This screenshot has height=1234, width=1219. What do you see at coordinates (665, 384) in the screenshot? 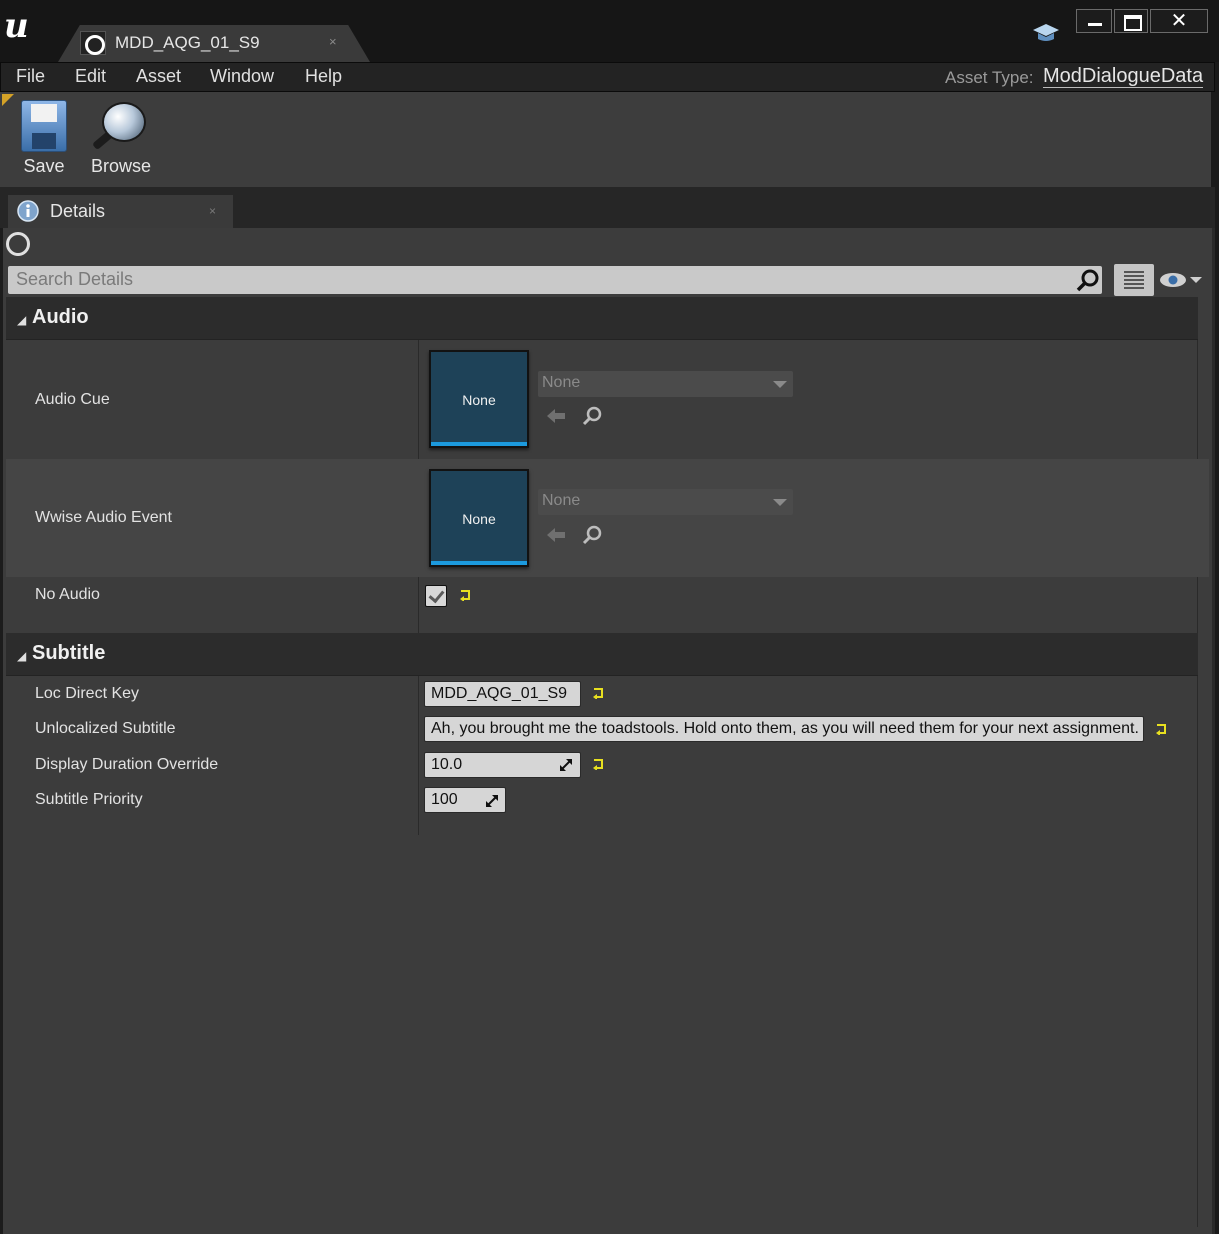
I see `audio-cue-asset-picker: None` at bounding box center [665, 384].